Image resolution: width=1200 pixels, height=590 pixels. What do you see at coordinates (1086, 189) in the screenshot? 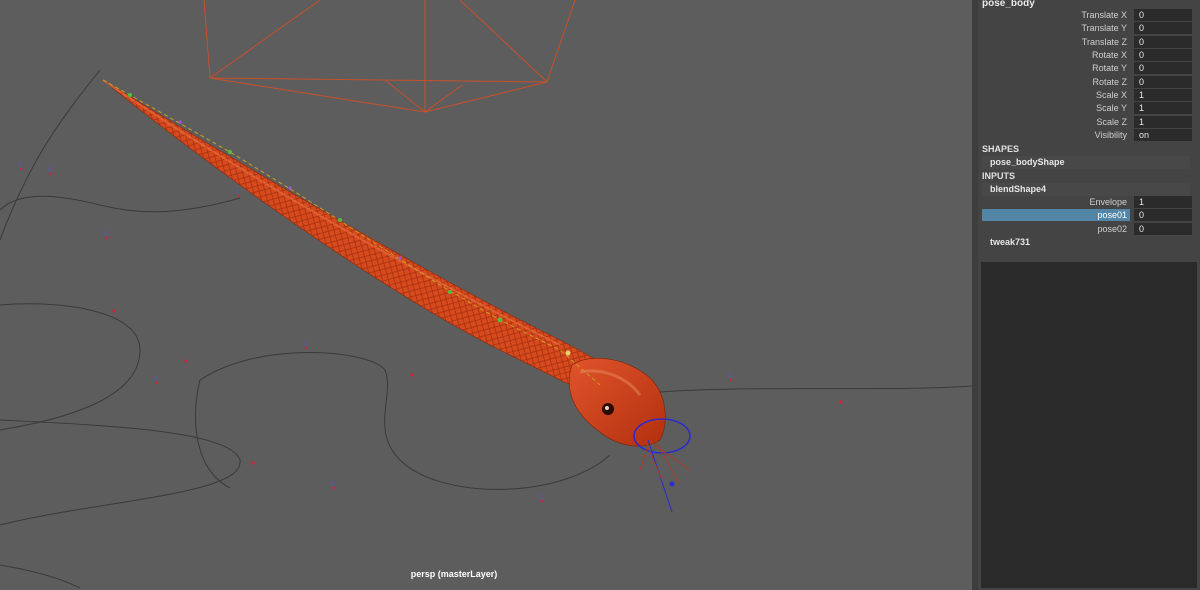
I see `input-node-blendshape: blendShape4` at bounding box center [1086, 189].